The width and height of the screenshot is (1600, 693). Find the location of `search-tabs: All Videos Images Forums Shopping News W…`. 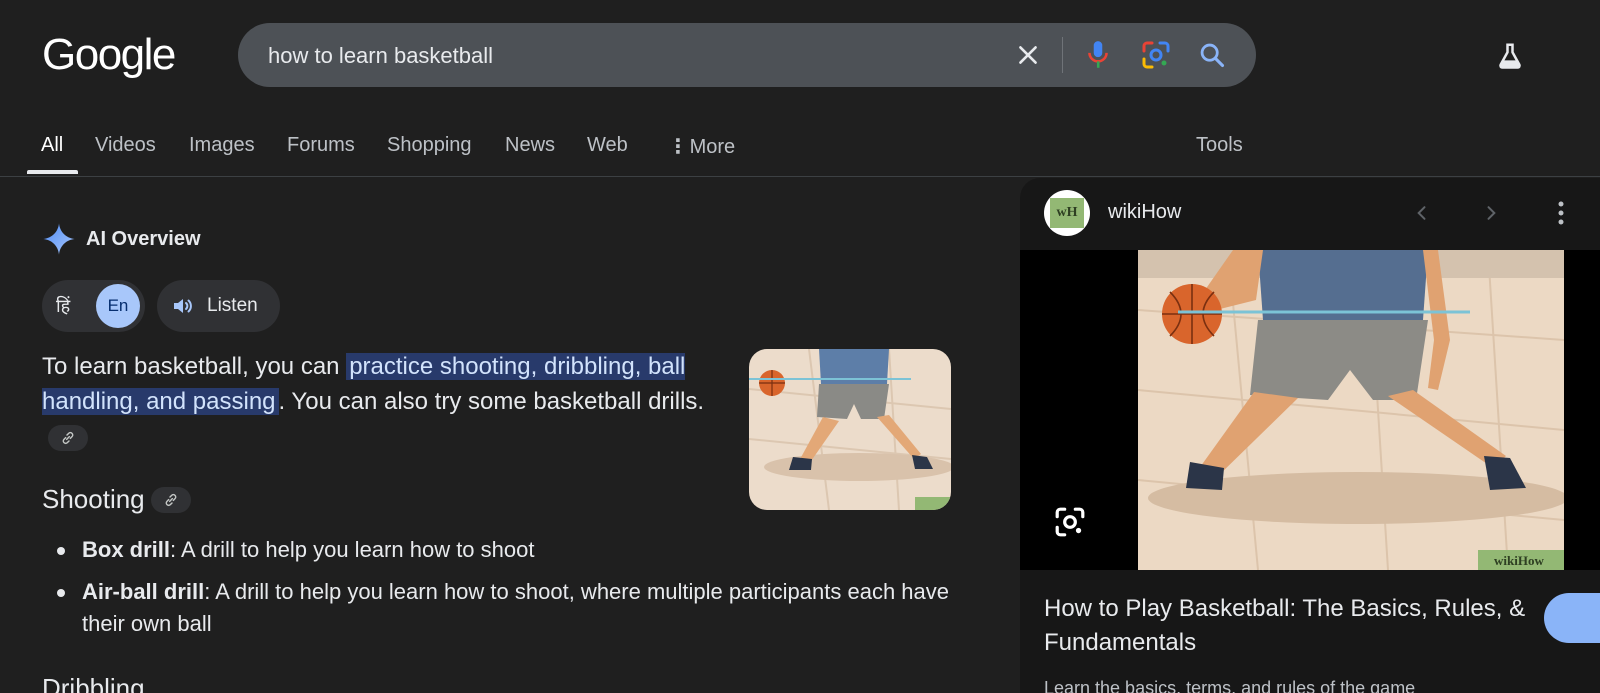

search-tabs: All Videos Images Forums Shopping News W… is located at coordinates (635, 153).